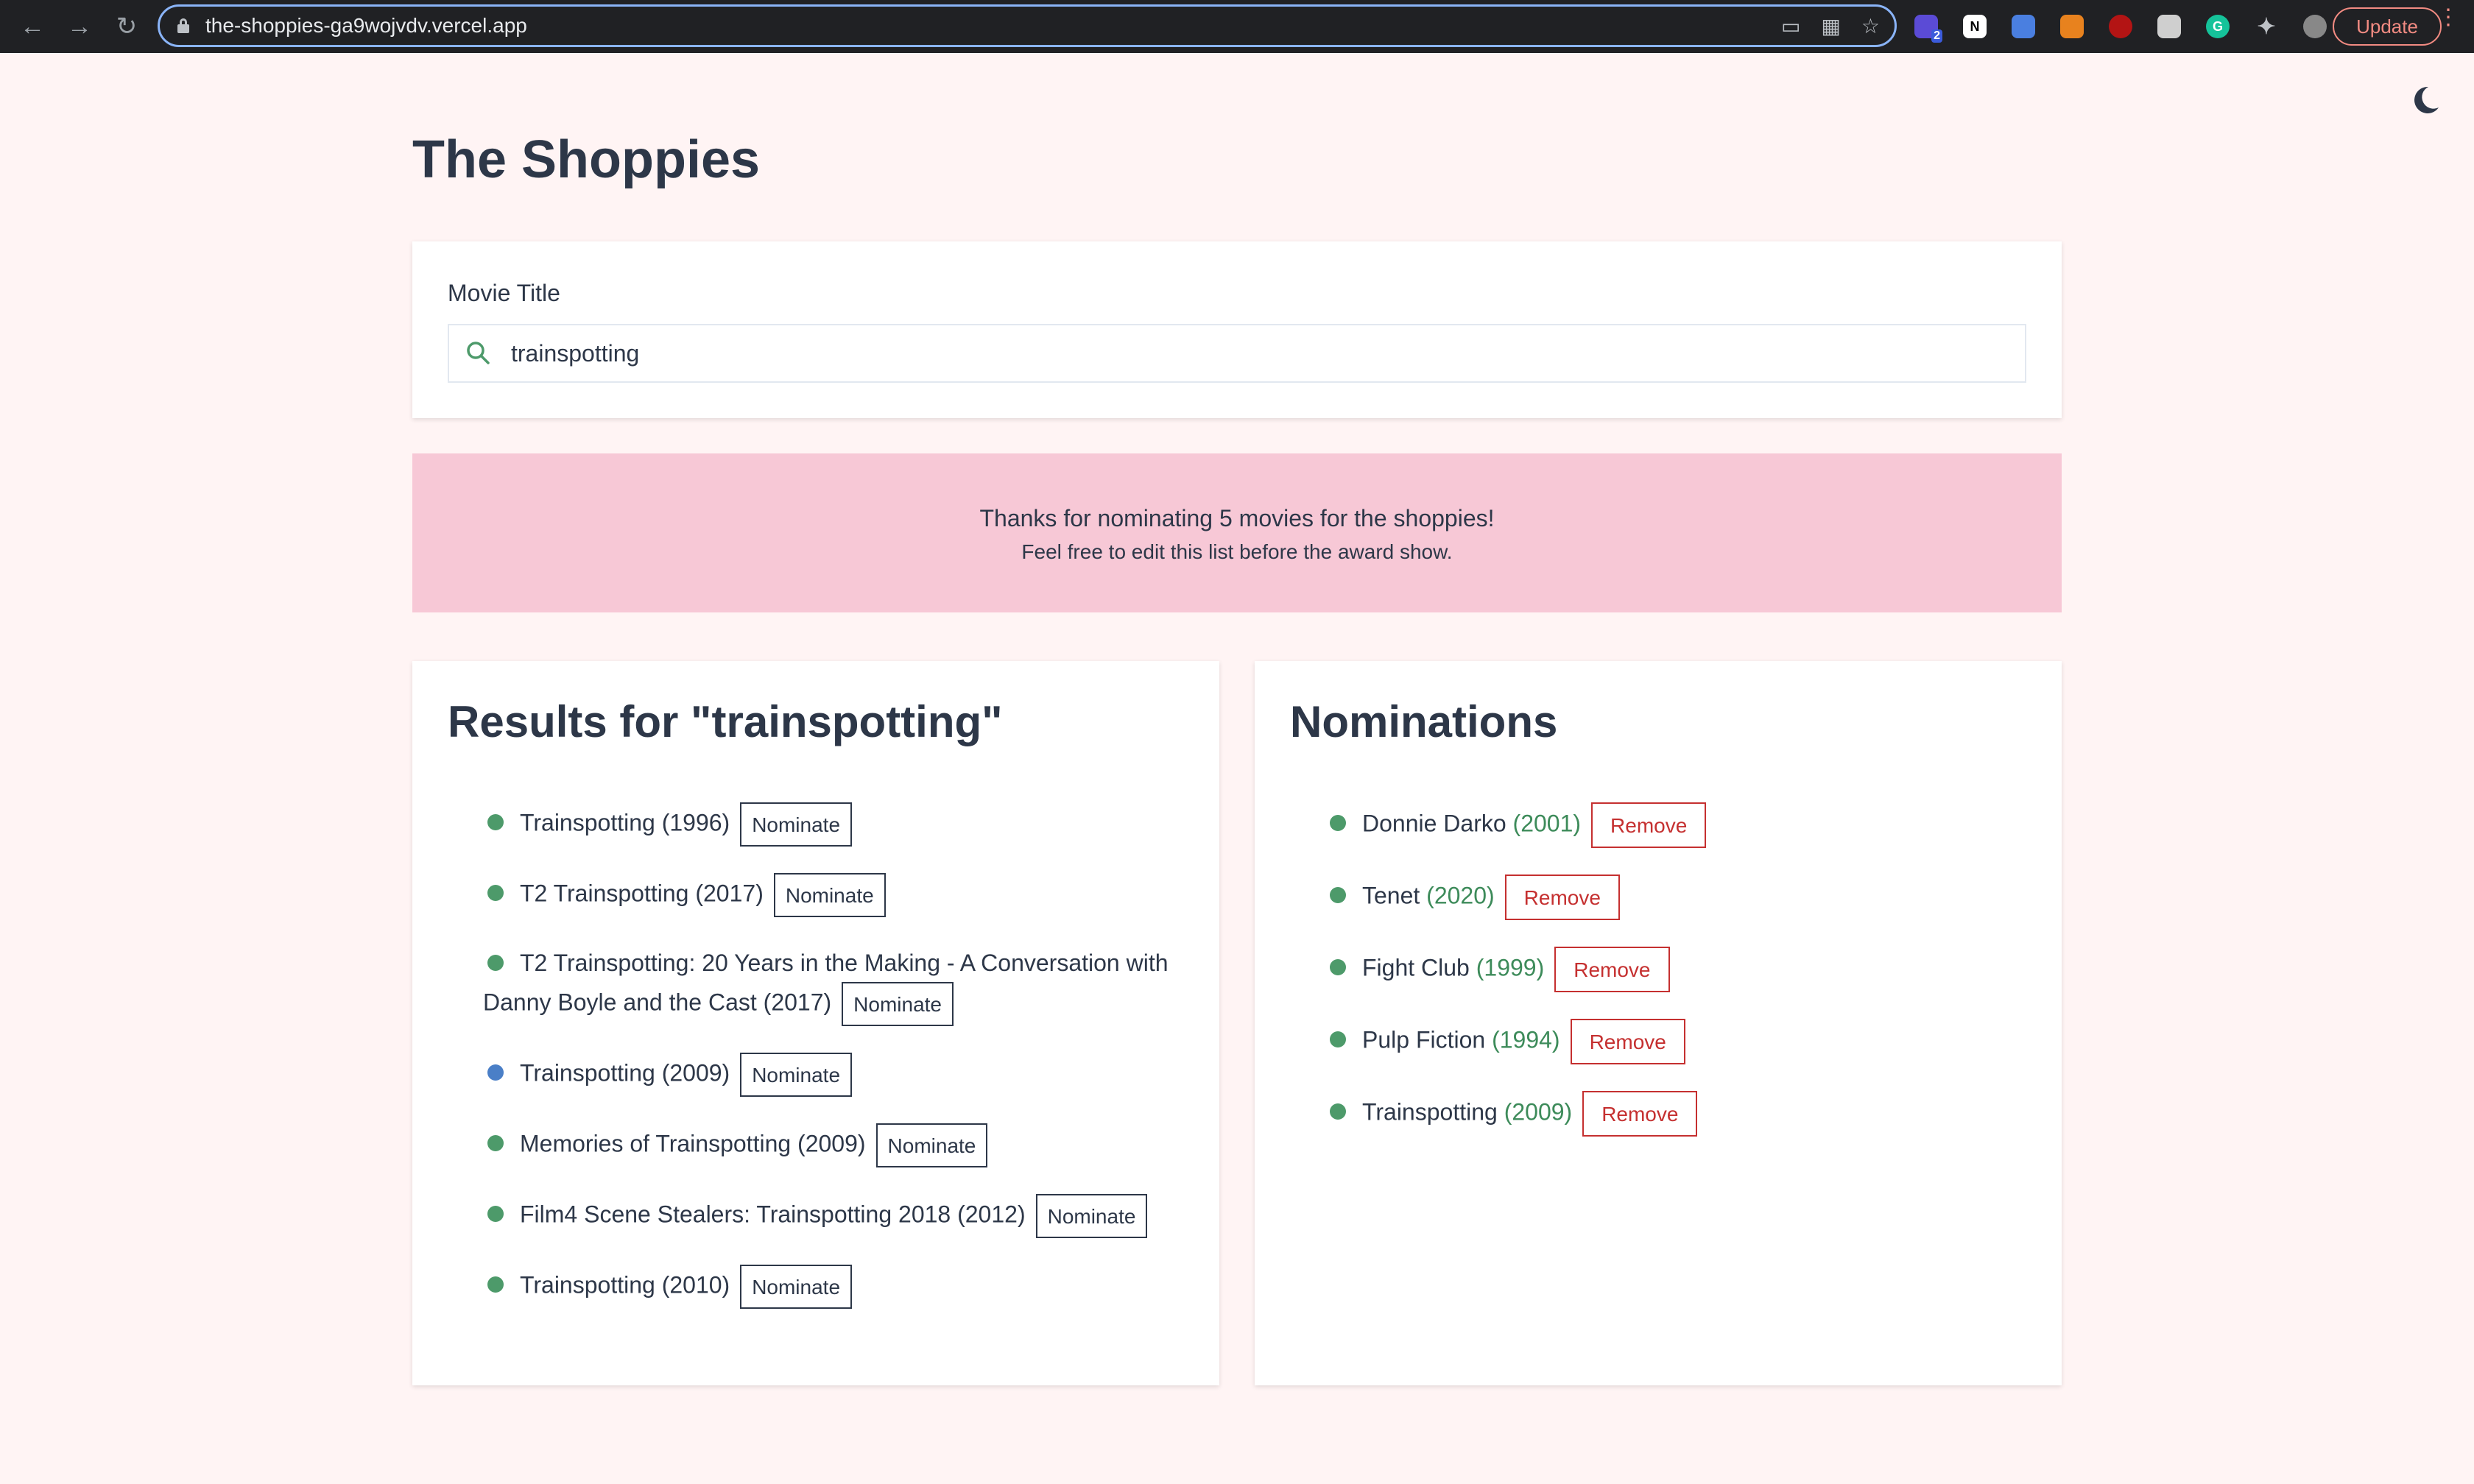  What do you see at coordinates (2448, 18) in the screenshot?
I see `more-menu-icon: ⋮` at bounding box center [2448, 18].